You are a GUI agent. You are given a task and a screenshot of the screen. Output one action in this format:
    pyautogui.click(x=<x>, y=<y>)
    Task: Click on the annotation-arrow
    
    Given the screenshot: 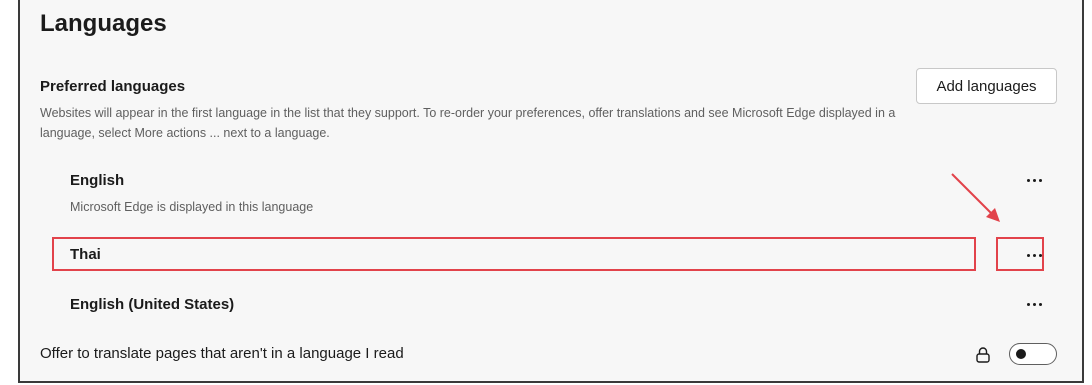 What is the action you would take?
    pyautogui.click(x=975, y=197)
    